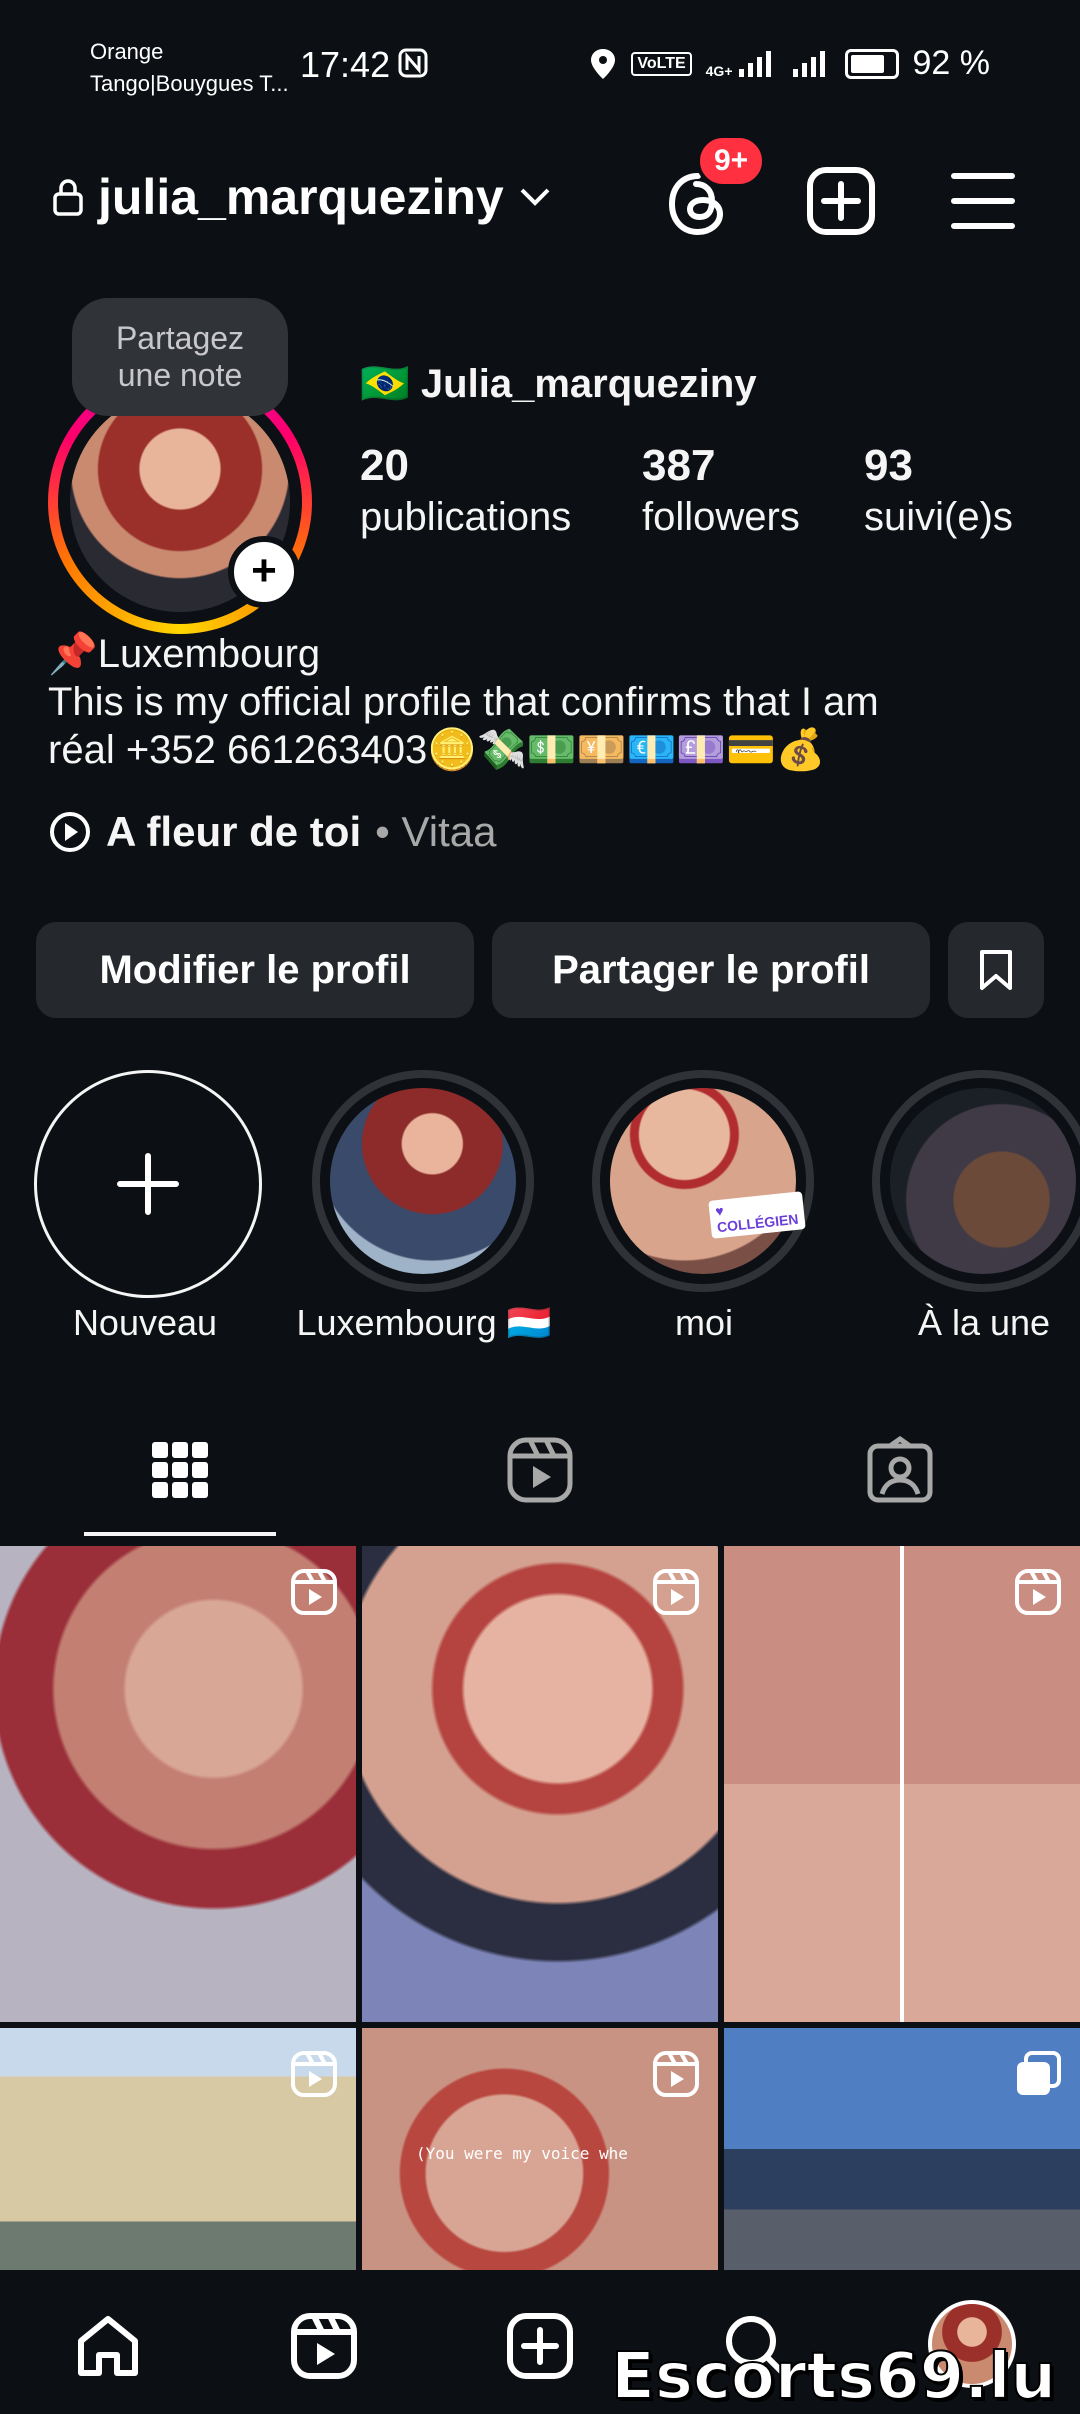 This screenshot has height=2414, width=1080. I want to click on post-thumbnail: (You were my voice whe, so click(540, 2149).